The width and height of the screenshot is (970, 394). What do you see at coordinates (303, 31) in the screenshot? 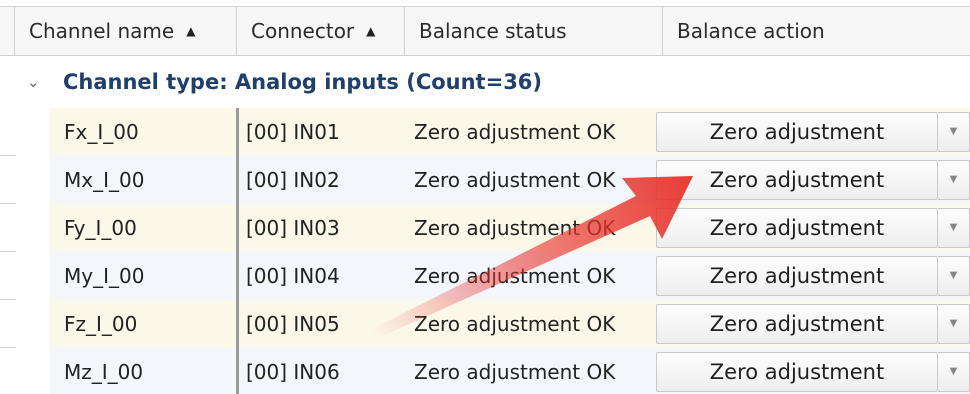
I see `column-header-label: Connector` at bounding box center [303, 31].